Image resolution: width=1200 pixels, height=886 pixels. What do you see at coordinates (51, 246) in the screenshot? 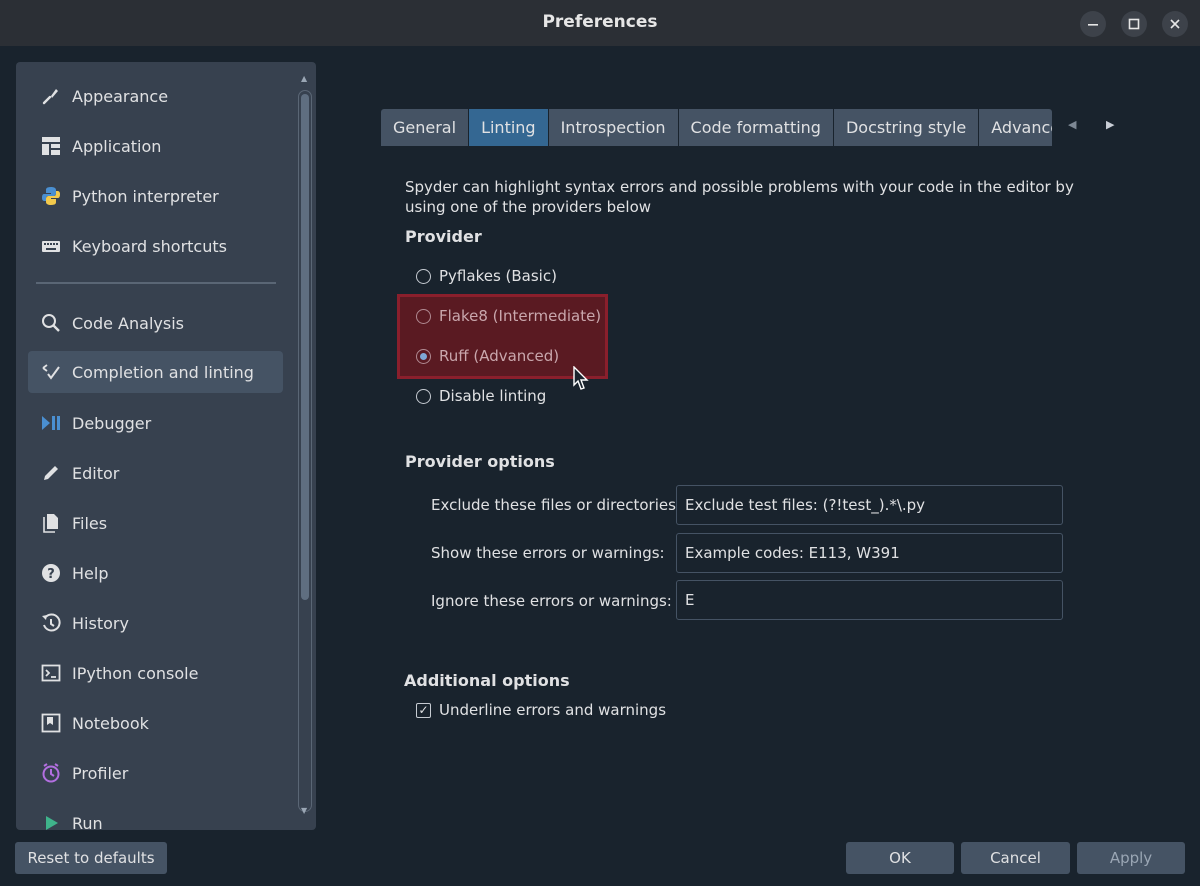
I see `keyboard-icon` at bounding box center [51, 246].